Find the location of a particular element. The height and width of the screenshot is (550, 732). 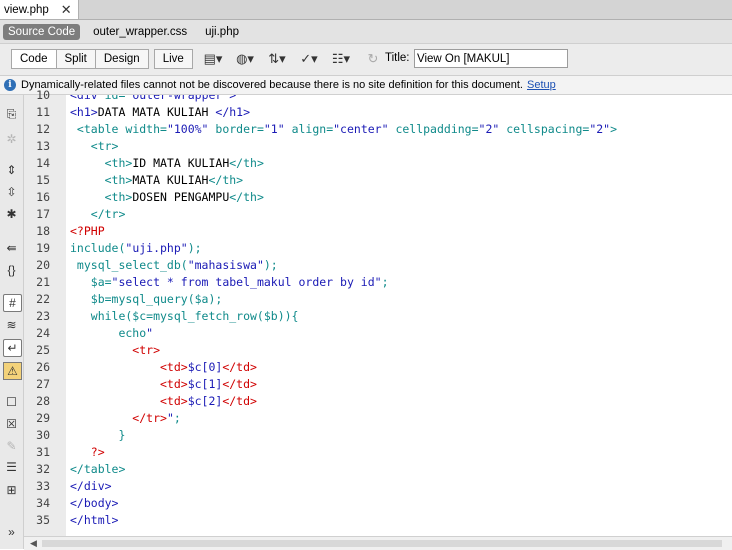

code-line: <h1>DATA MATA KULIAH </h1> is located at coordinates (160, 112).